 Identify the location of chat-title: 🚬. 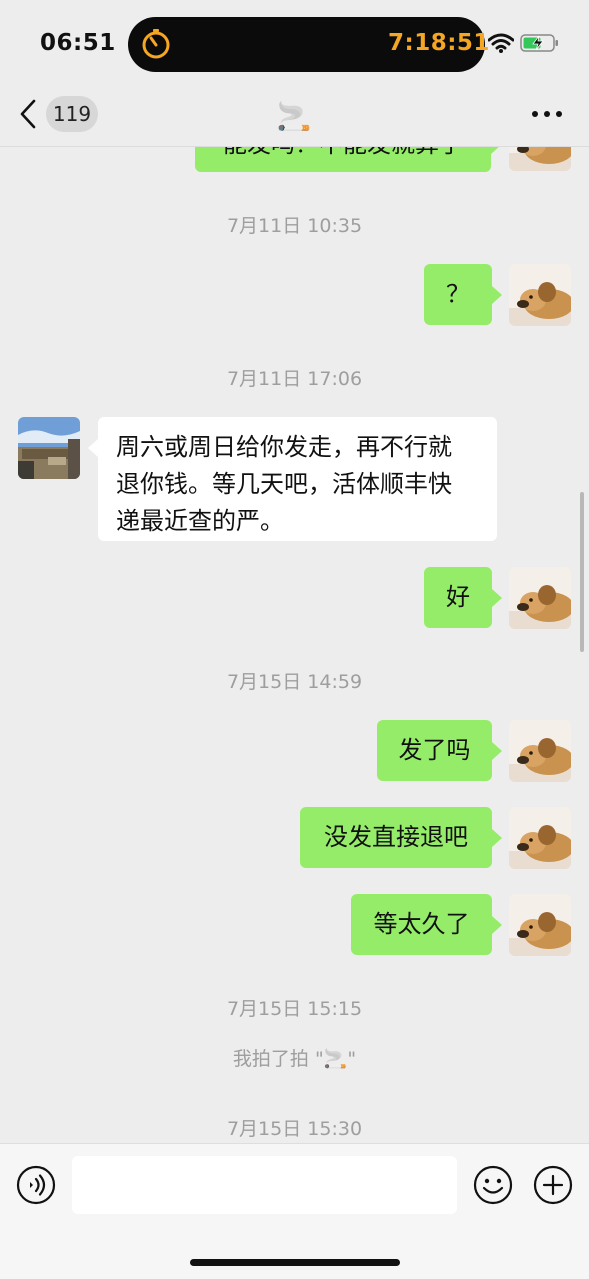
(294, 116).